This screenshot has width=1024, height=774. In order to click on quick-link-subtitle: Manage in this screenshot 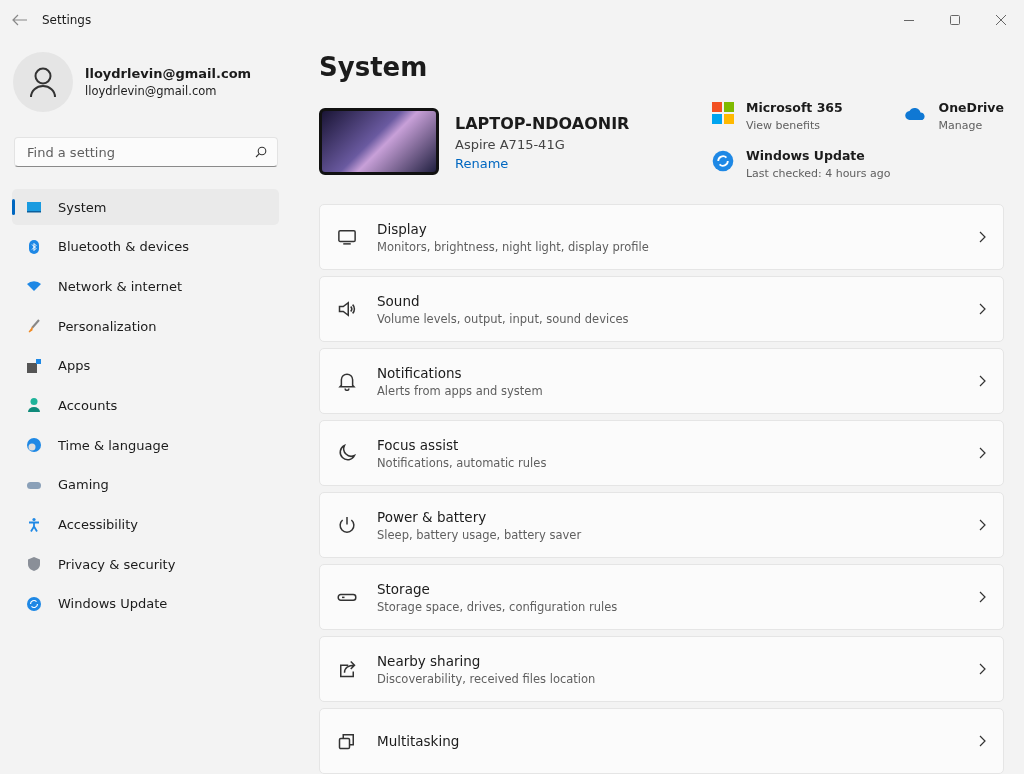, I will do `click(961, 125)`.